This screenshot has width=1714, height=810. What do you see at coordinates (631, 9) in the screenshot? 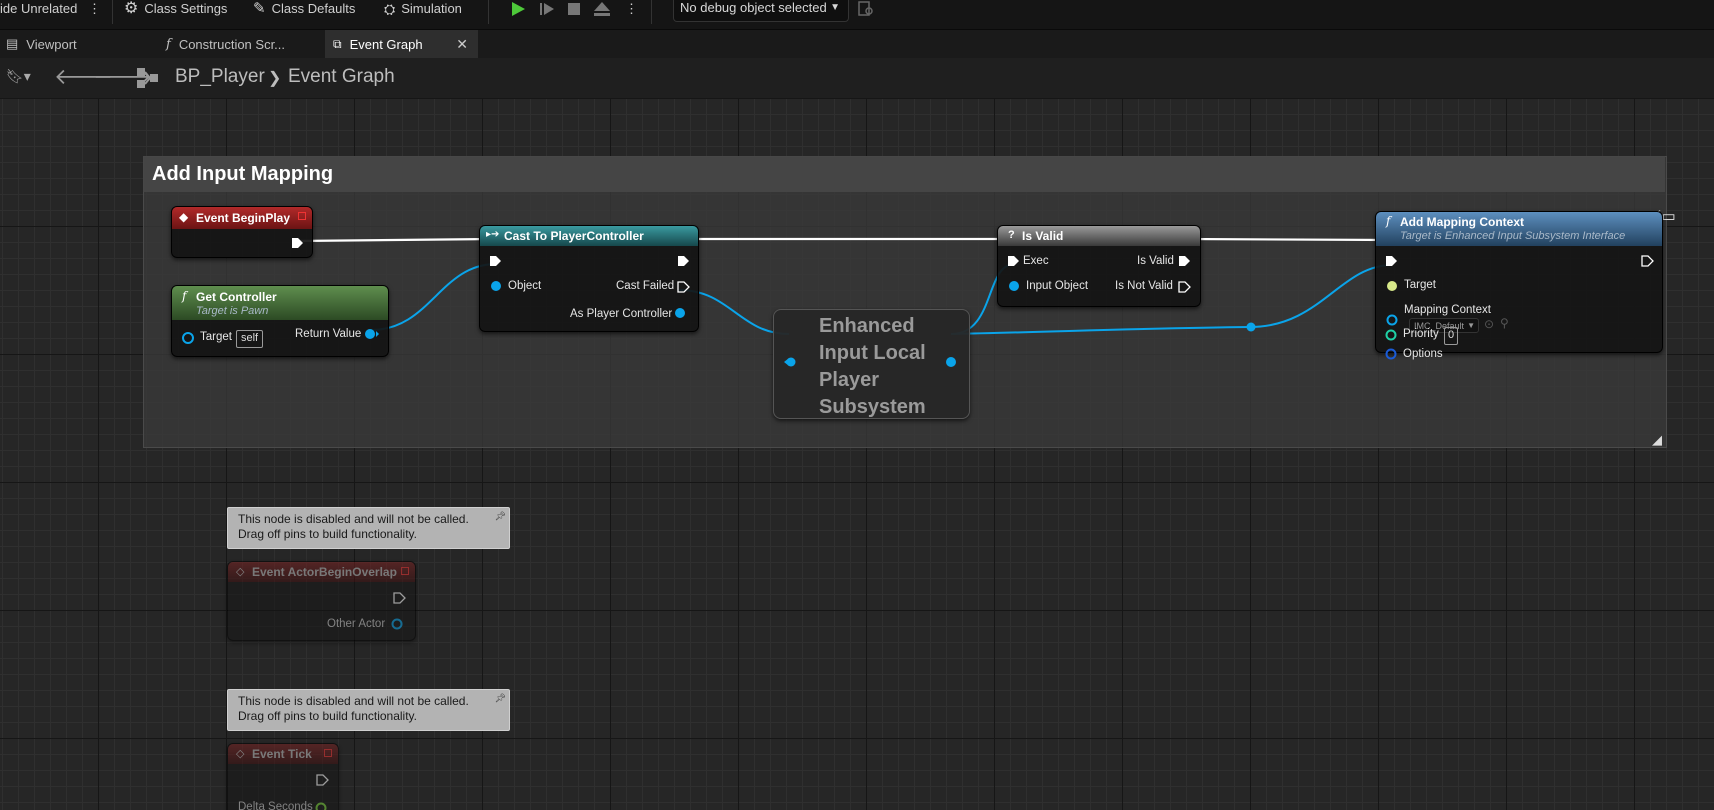
I see `play-options-icon: ⋮` at bounding box center [631, 9].